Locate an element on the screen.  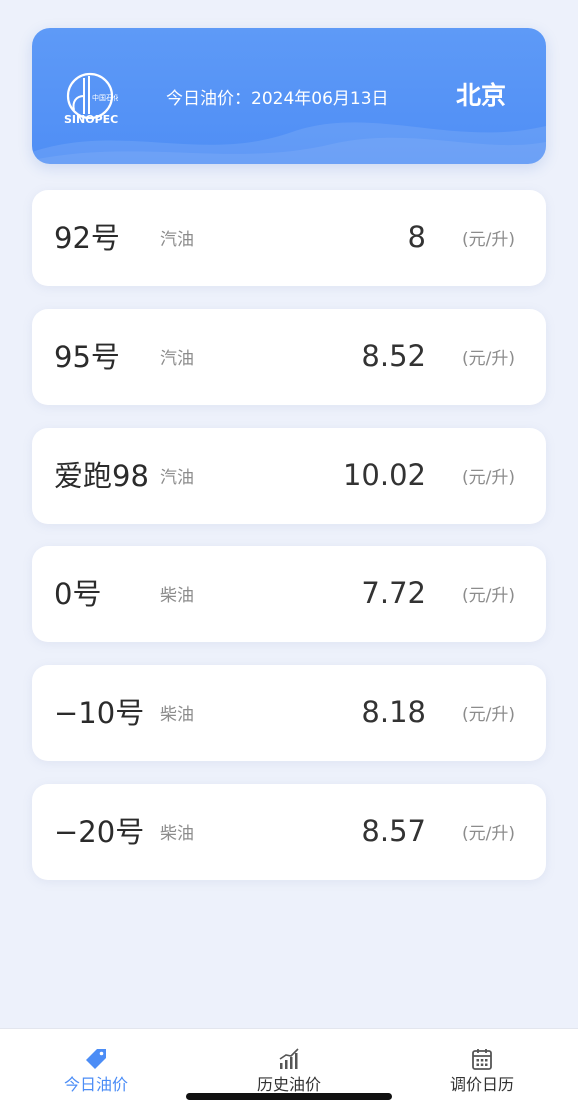
tab-label: 今日油价 is located at coordinates (95, 1084).